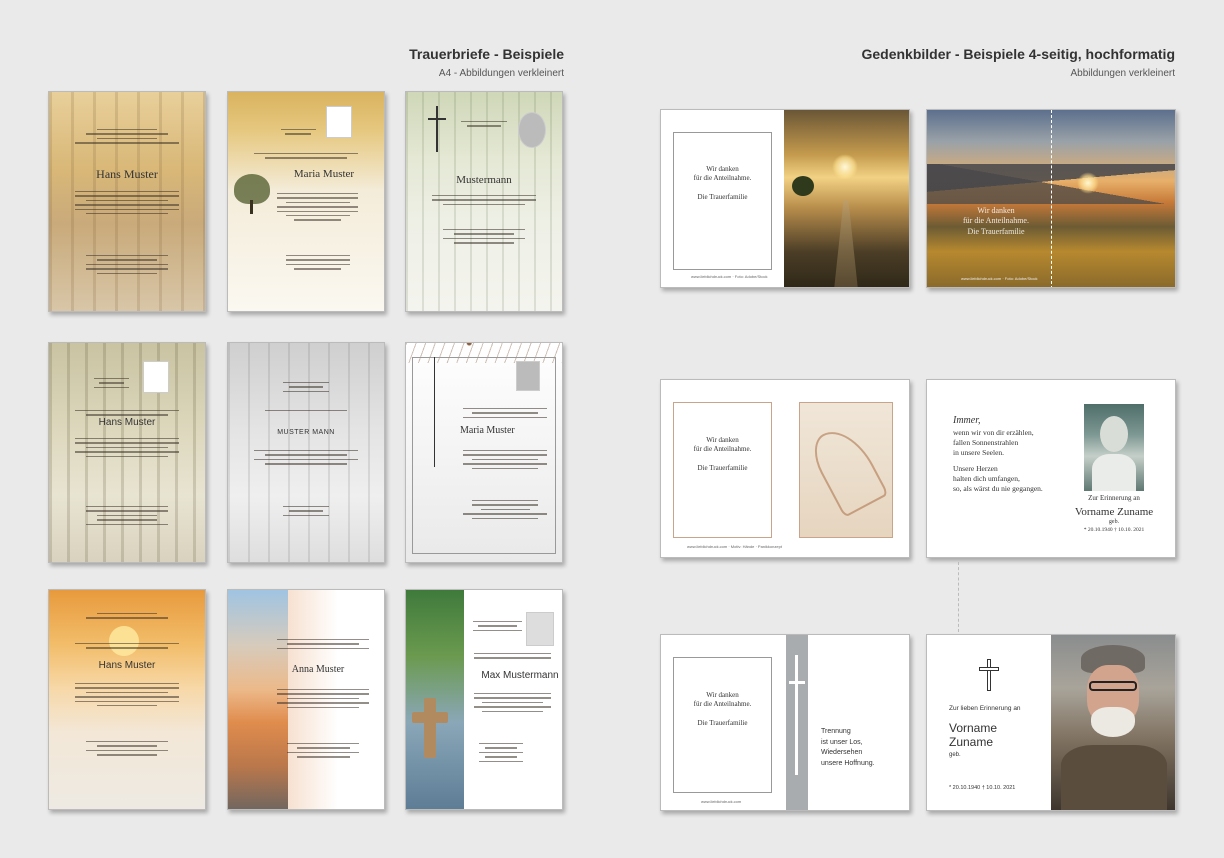 This screenshot has width=1224, height=858. What do you see at coordinates (1114, 512) in the screenshot?
I see `deceased-name: Vorname Zuname` at bounding box center [1114, 512].